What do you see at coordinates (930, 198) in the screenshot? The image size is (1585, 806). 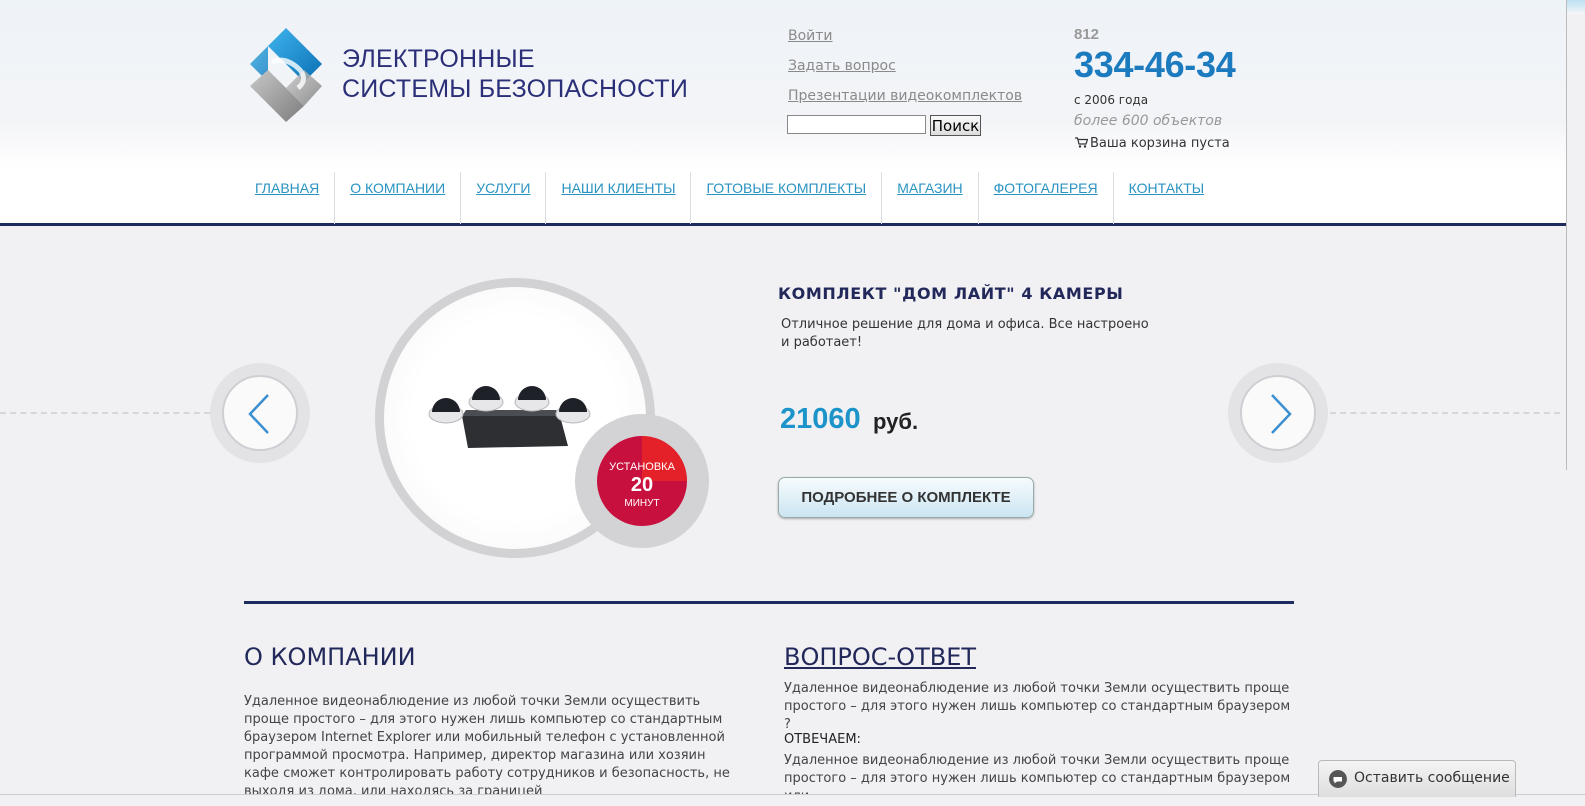 I see `nav-item-shop: МАГАЗИН` at bounding box center [930, 198].